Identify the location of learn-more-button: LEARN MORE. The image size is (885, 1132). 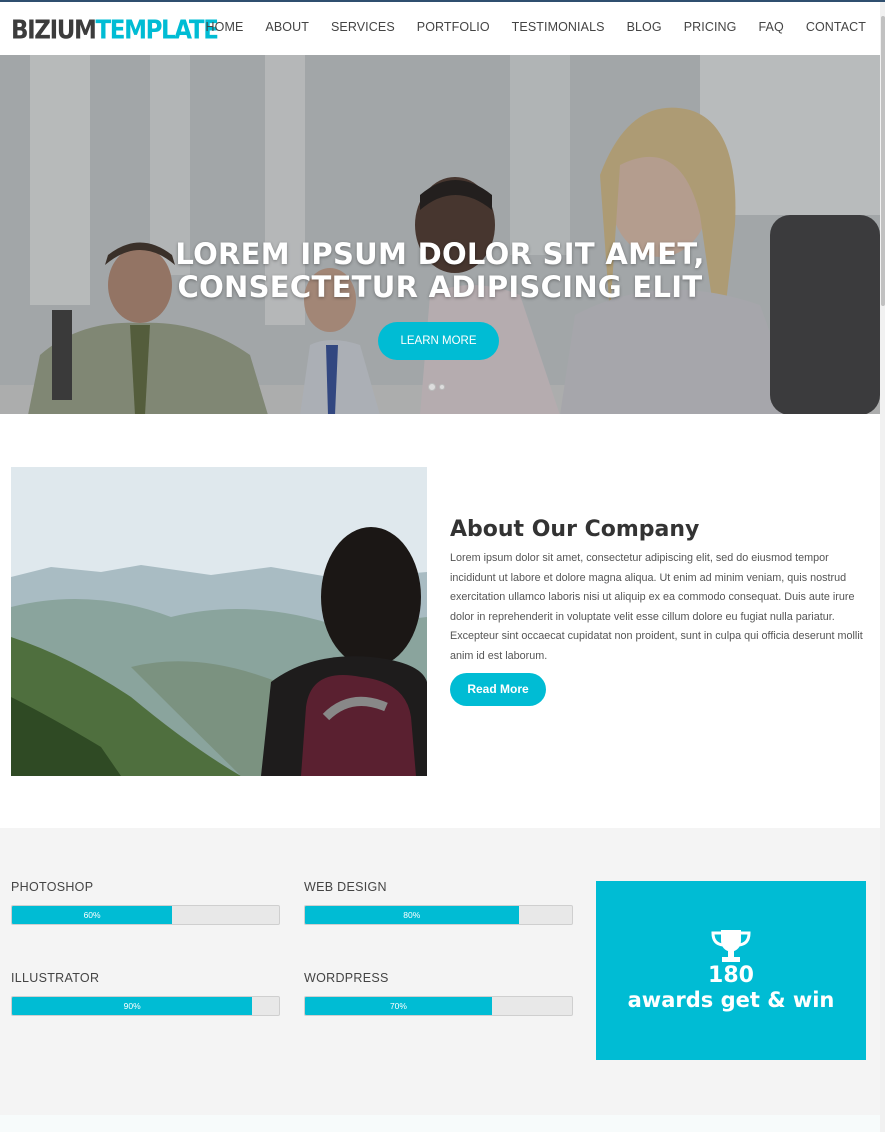
(438, 341).